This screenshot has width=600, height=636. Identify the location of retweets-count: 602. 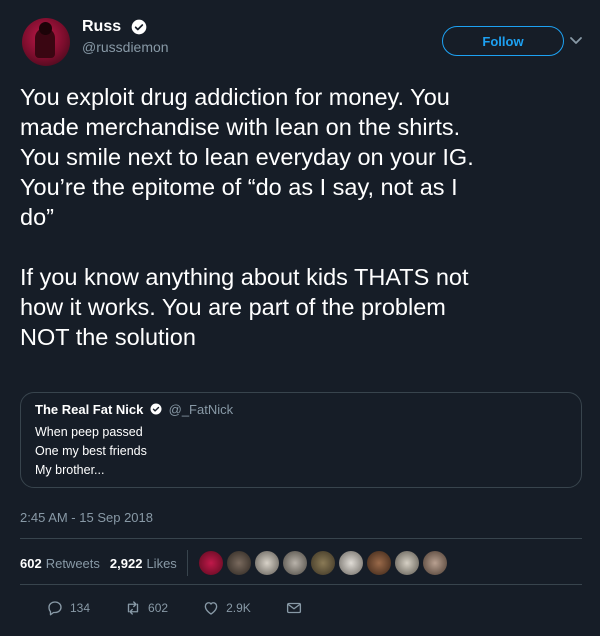
(31, 563).